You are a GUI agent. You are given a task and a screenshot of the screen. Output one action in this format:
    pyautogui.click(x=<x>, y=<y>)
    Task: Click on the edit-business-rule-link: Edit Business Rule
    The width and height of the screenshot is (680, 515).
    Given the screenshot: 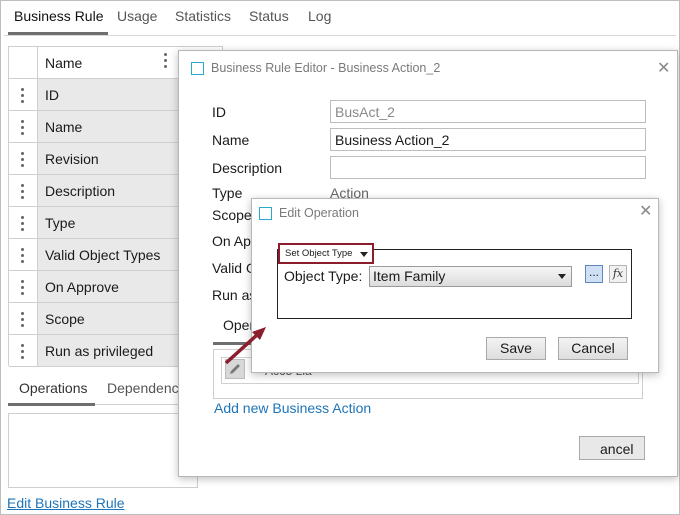 What is the action you would take?
    pyautogui.click(x=66, y=503)
    